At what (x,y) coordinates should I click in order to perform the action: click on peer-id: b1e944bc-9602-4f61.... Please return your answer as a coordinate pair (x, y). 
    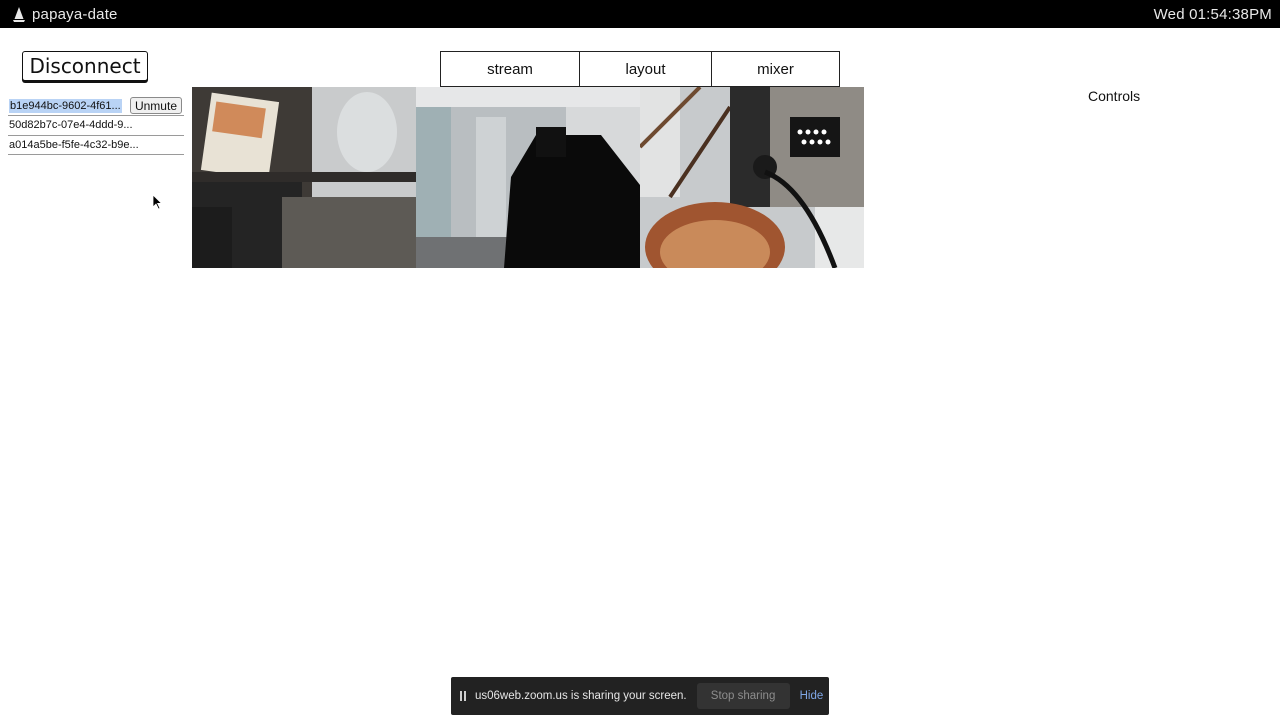
    Looking at the image, I should click on (65, 105).